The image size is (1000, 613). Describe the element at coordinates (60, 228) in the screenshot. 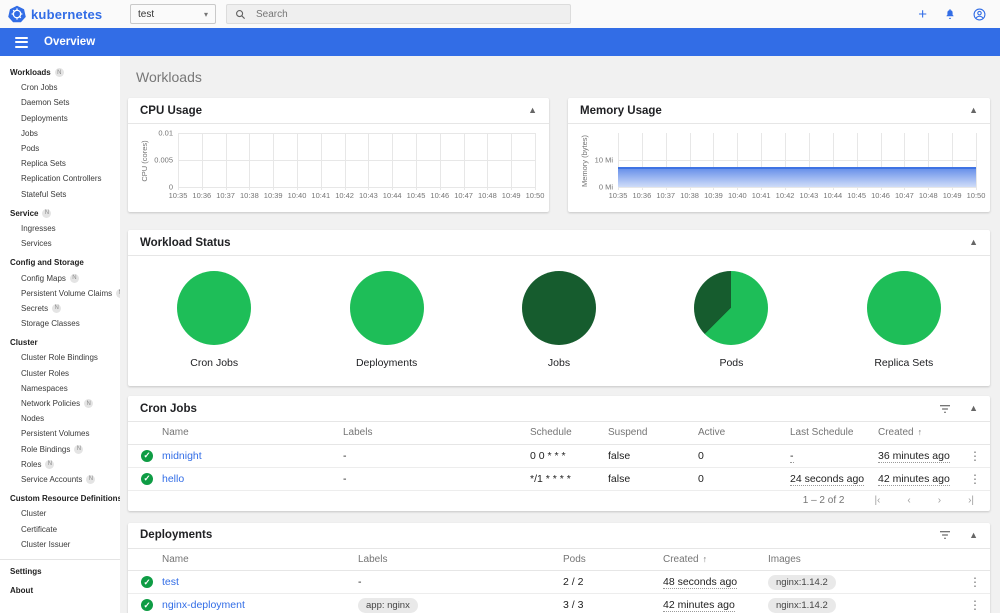

I see `sidebar-item-ingresses: Ingresses` at that location.